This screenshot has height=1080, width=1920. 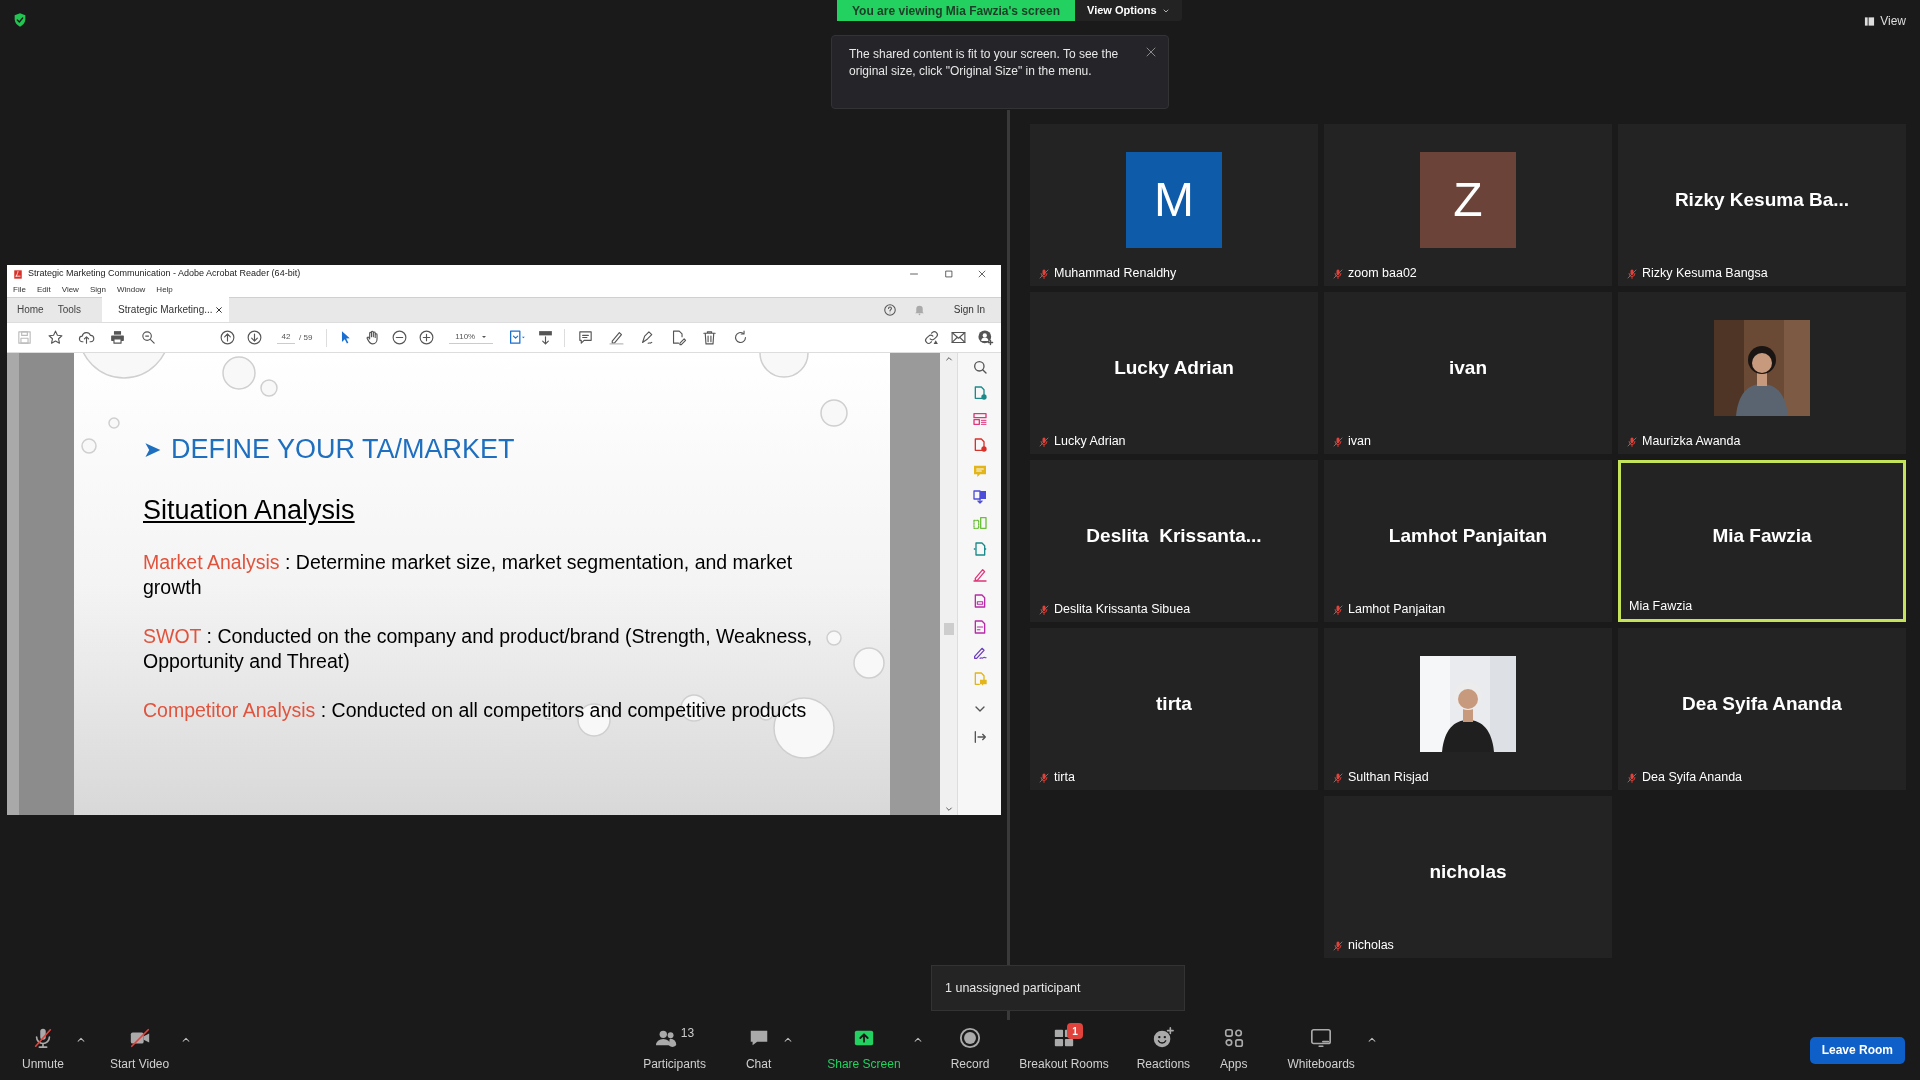 I want to click on participant-label: Lucky Adrian, so click(x=1090, y=442).